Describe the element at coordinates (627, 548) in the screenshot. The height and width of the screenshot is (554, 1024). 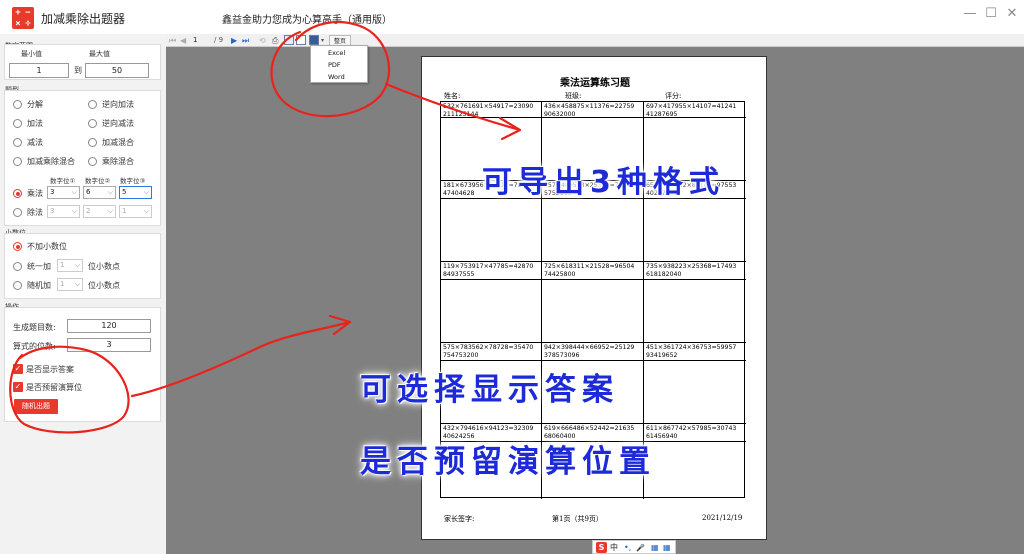
I see `ime-punctuation-icon: •,` at that location.